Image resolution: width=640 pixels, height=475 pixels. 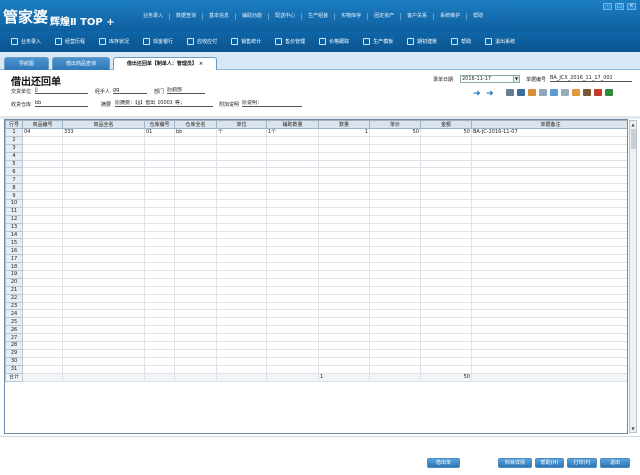 I want to click on edit-icon, so click(x=554, y=92).